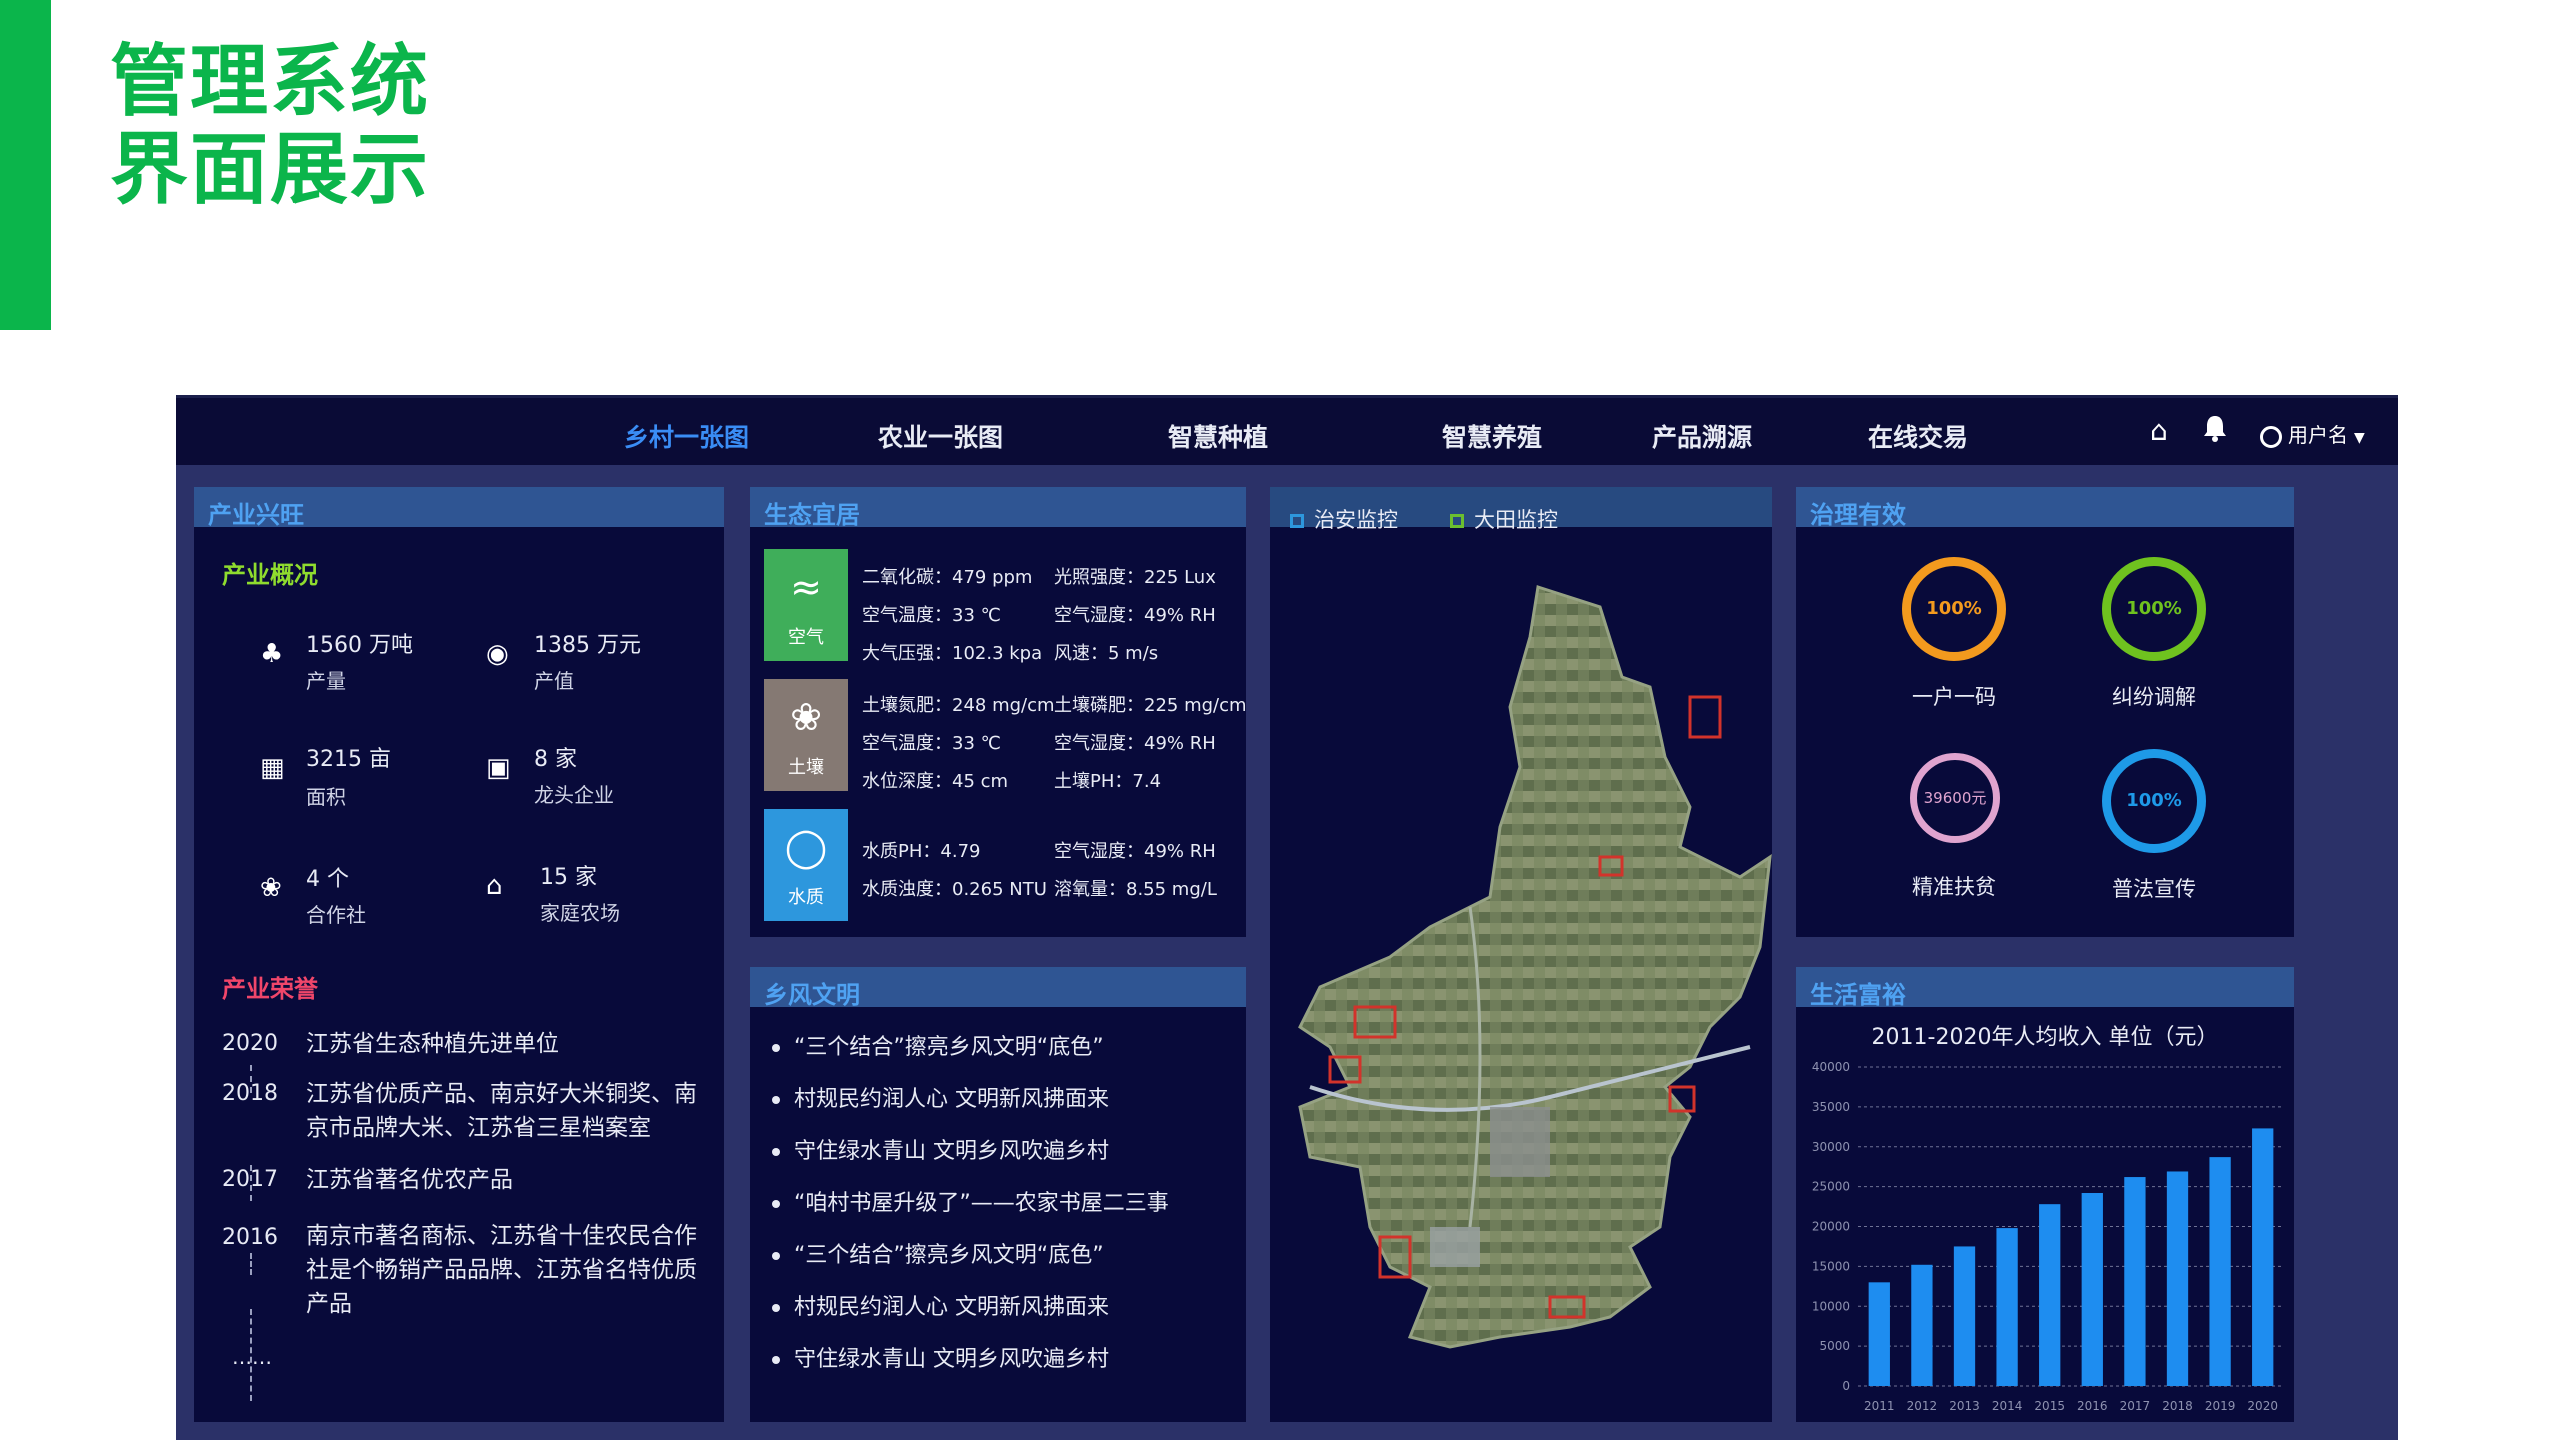  I want to click on culture-item-text: “三个结合”擦亮乡风文明“底色”, so click(949, 1255).